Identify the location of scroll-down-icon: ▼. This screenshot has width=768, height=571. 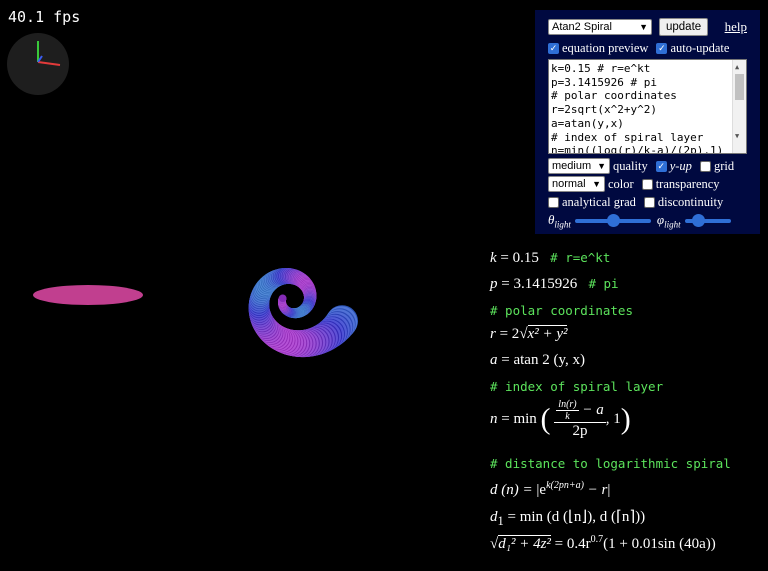
(737, 137).